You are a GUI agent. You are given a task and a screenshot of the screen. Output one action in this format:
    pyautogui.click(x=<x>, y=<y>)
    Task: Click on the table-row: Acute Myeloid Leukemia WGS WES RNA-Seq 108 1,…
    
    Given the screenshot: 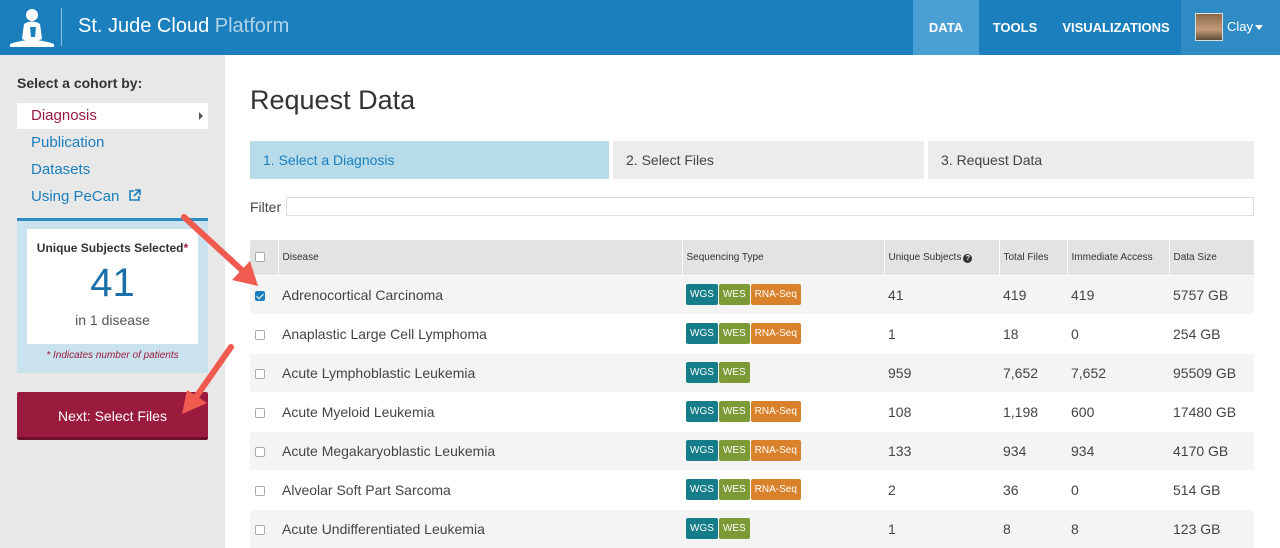 What is the action you would take?
    pyautogui.click(x=752, y=411)
    